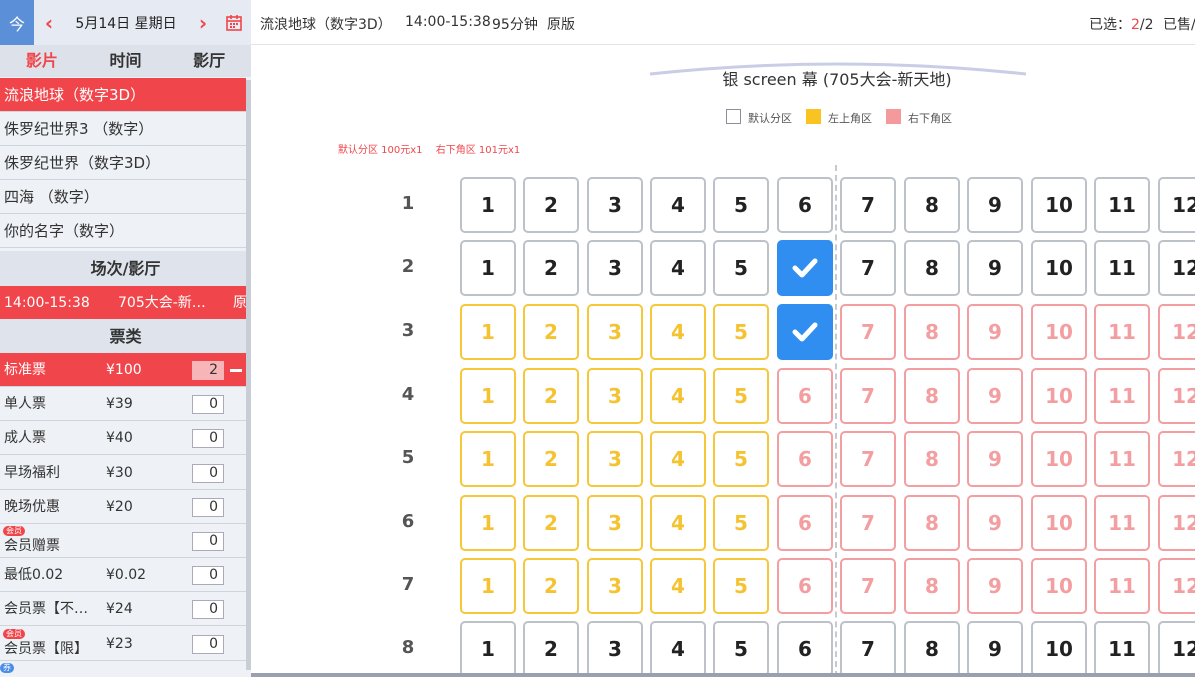  What do you see at coordinates (123, 404) in the screenshot?
I see `ticket-row: 单人票 ¥39 0` at bounding box center [123, 404].